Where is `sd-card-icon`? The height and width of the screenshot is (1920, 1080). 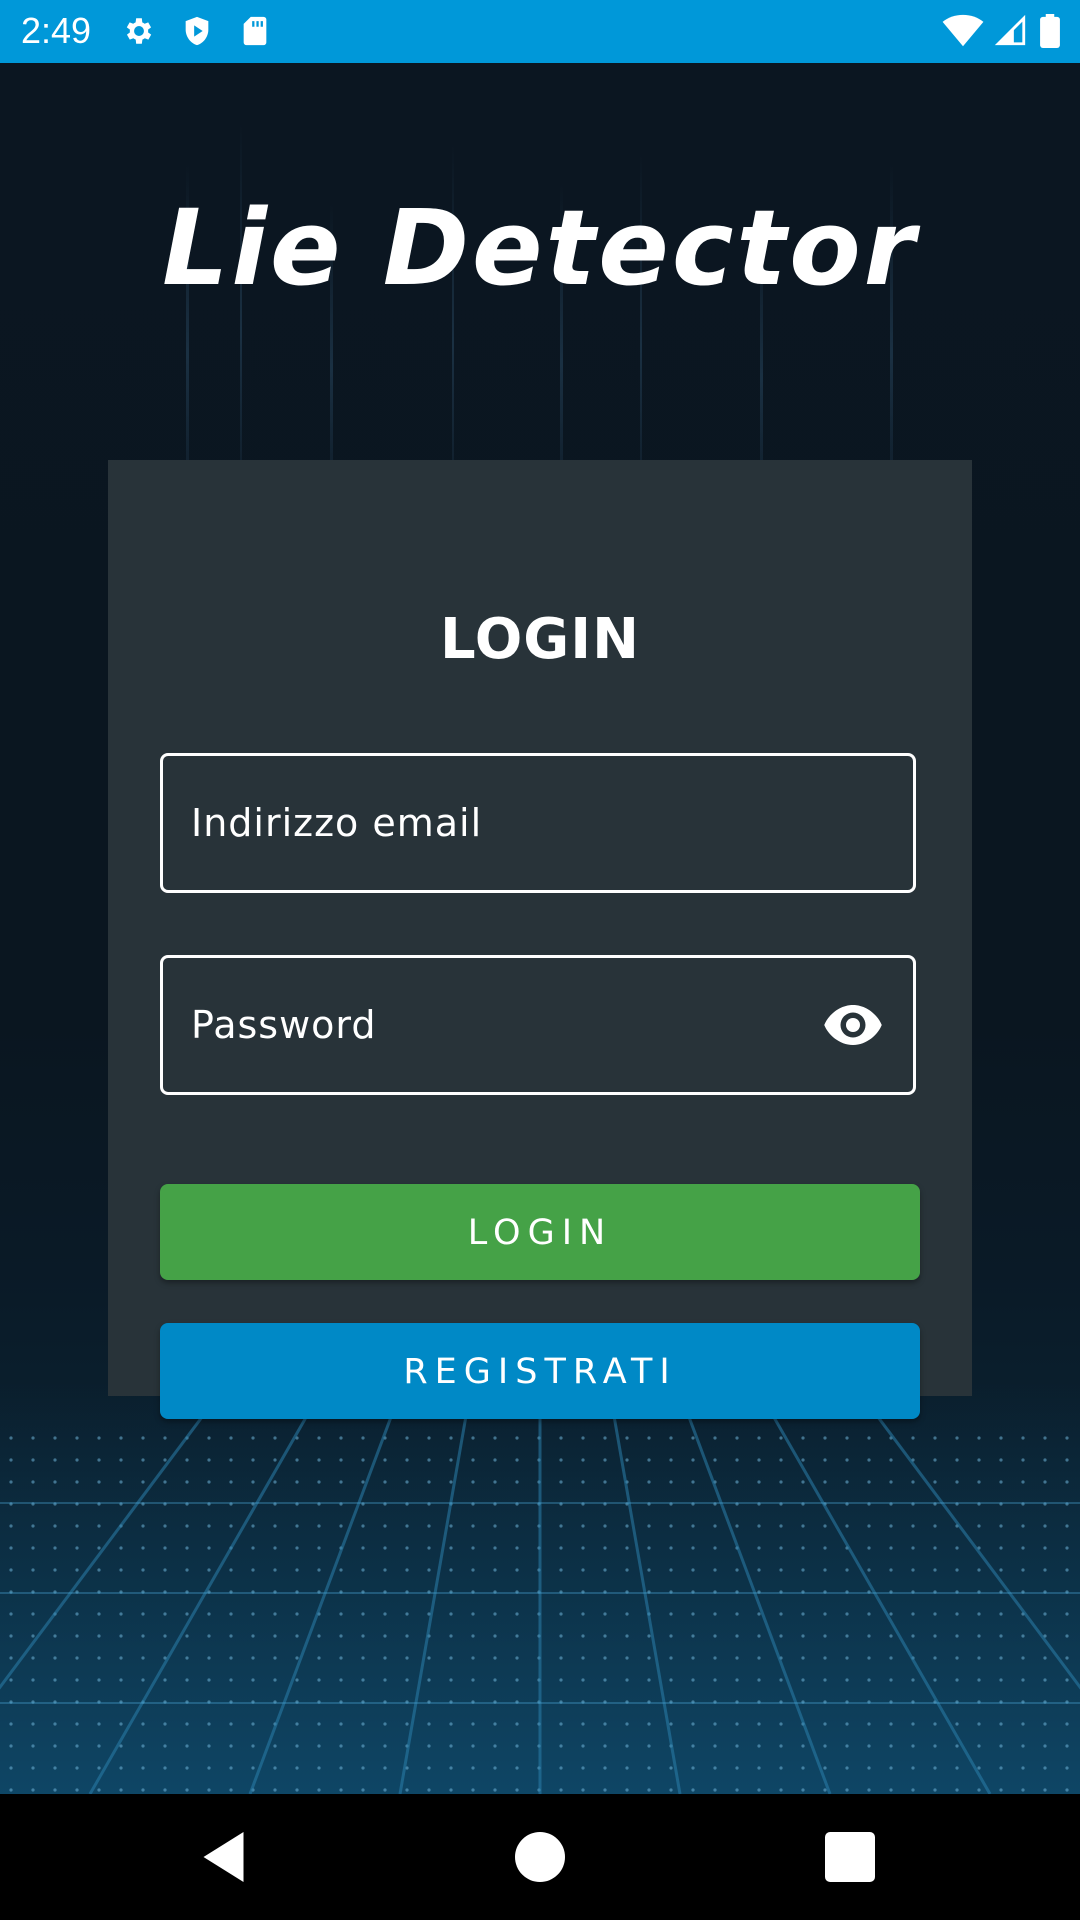 sd-card-icon is located at coordinates (255, 31).